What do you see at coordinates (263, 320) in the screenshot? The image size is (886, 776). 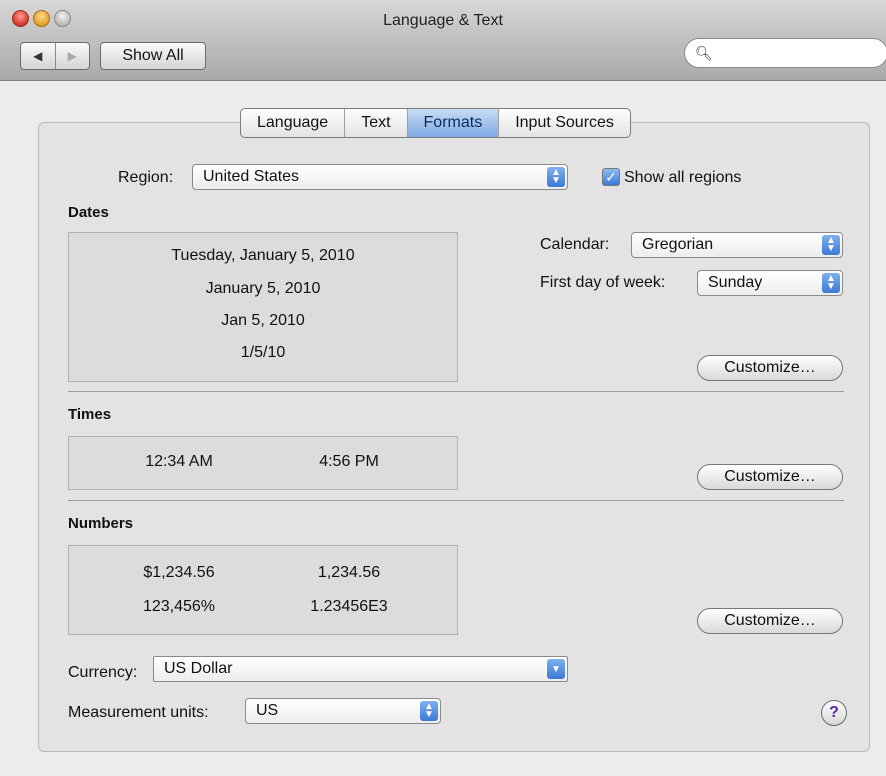 I see `date-medium: Jan 5, 2010` at bounding box center [263, 320].